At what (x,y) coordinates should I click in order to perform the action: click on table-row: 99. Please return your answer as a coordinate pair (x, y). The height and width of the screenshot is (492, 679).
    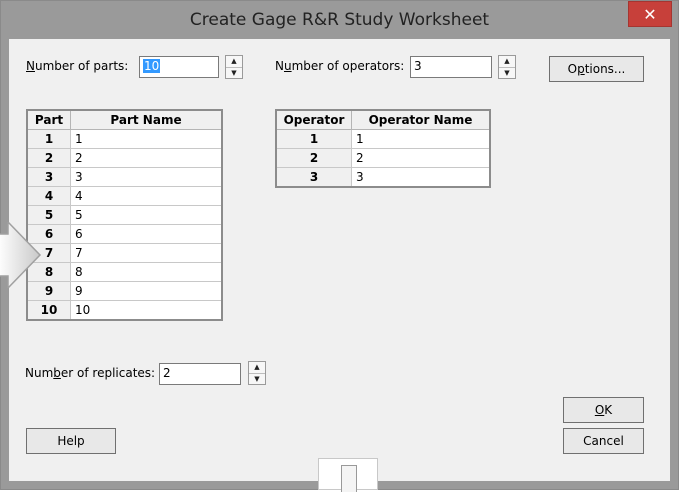
    Looking at the image, I should click on (124, 291).